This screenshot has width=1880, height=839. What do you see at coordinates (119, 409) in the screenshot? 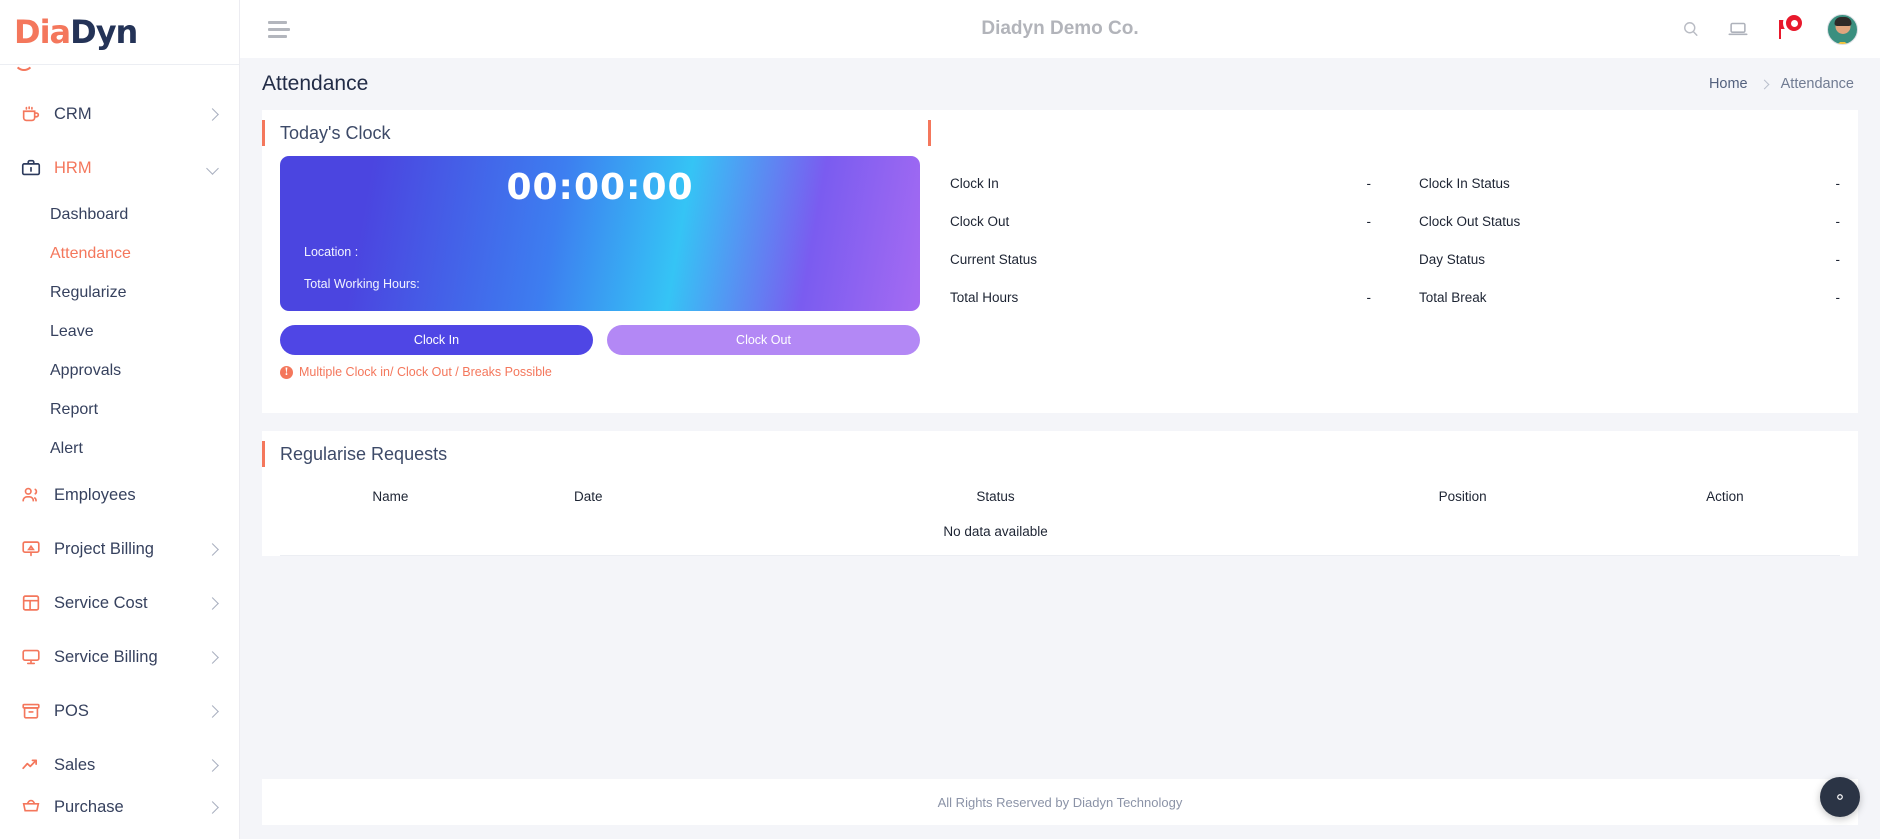
I see `sidebar-item-report: Report` at bounding box center [119, 409].